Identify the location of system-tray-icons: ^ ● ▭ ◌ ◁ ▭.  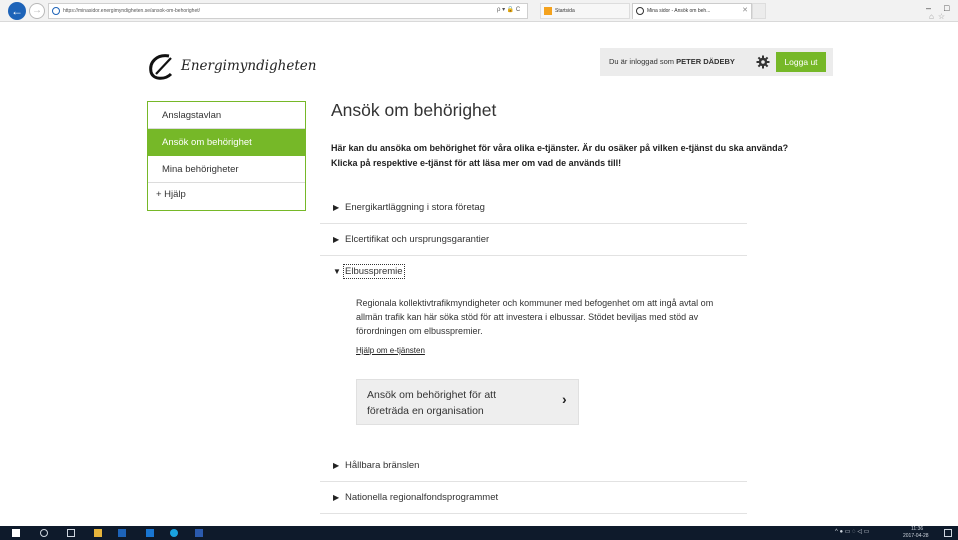
(852, 532).